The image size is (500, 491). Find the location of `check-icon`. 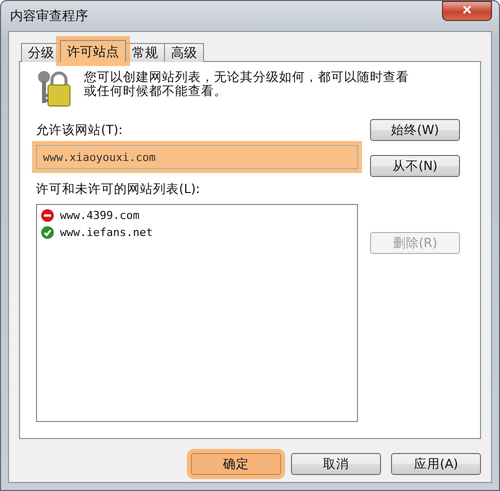

check-icon is located at coordinates (47, 232).